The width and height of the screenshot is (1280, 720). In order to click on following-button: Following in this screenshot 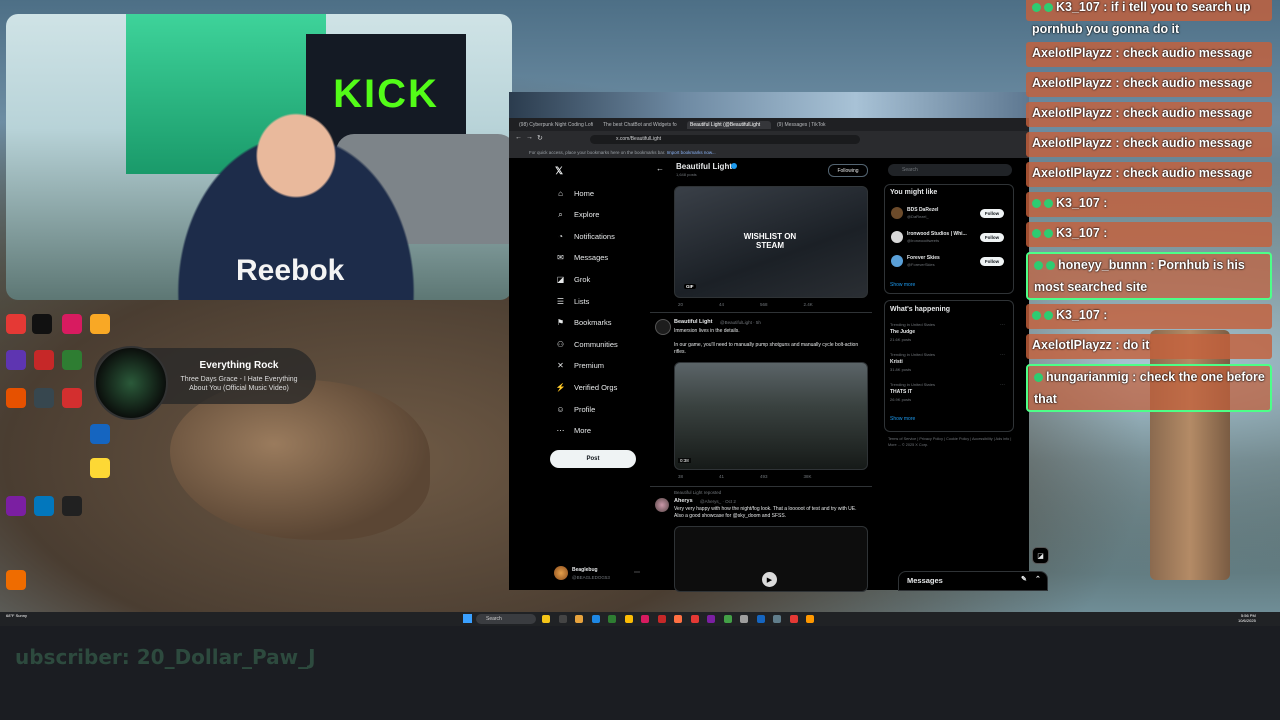, I will do `click(848, 170)`.